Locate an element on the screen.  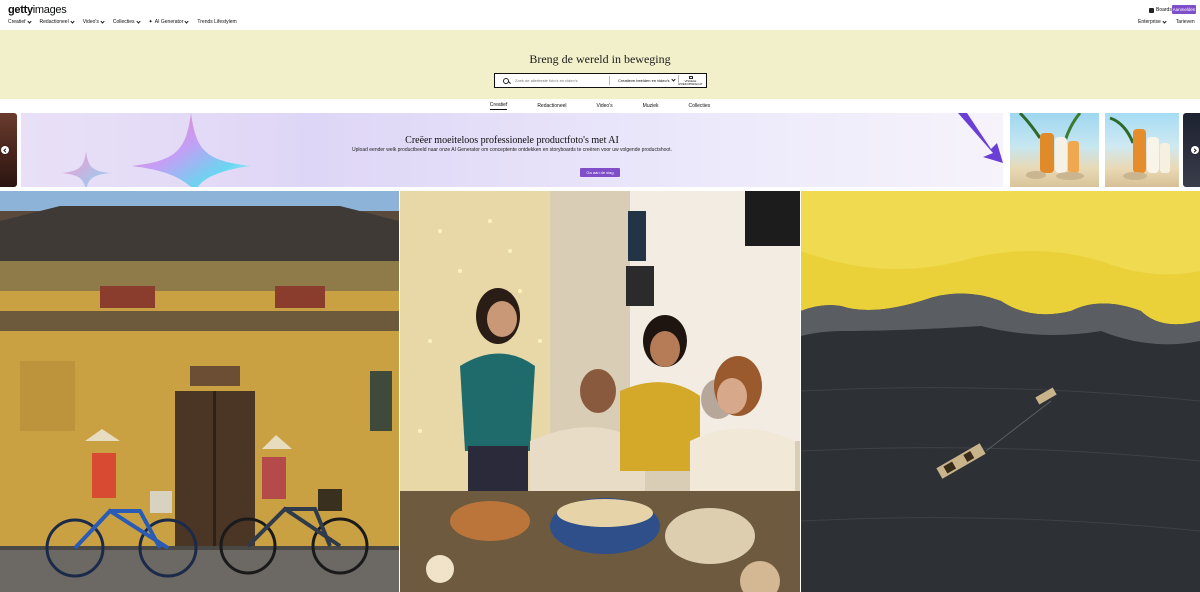
nav-trends: Trends Lifestylem is located at coordinates (216, 22).